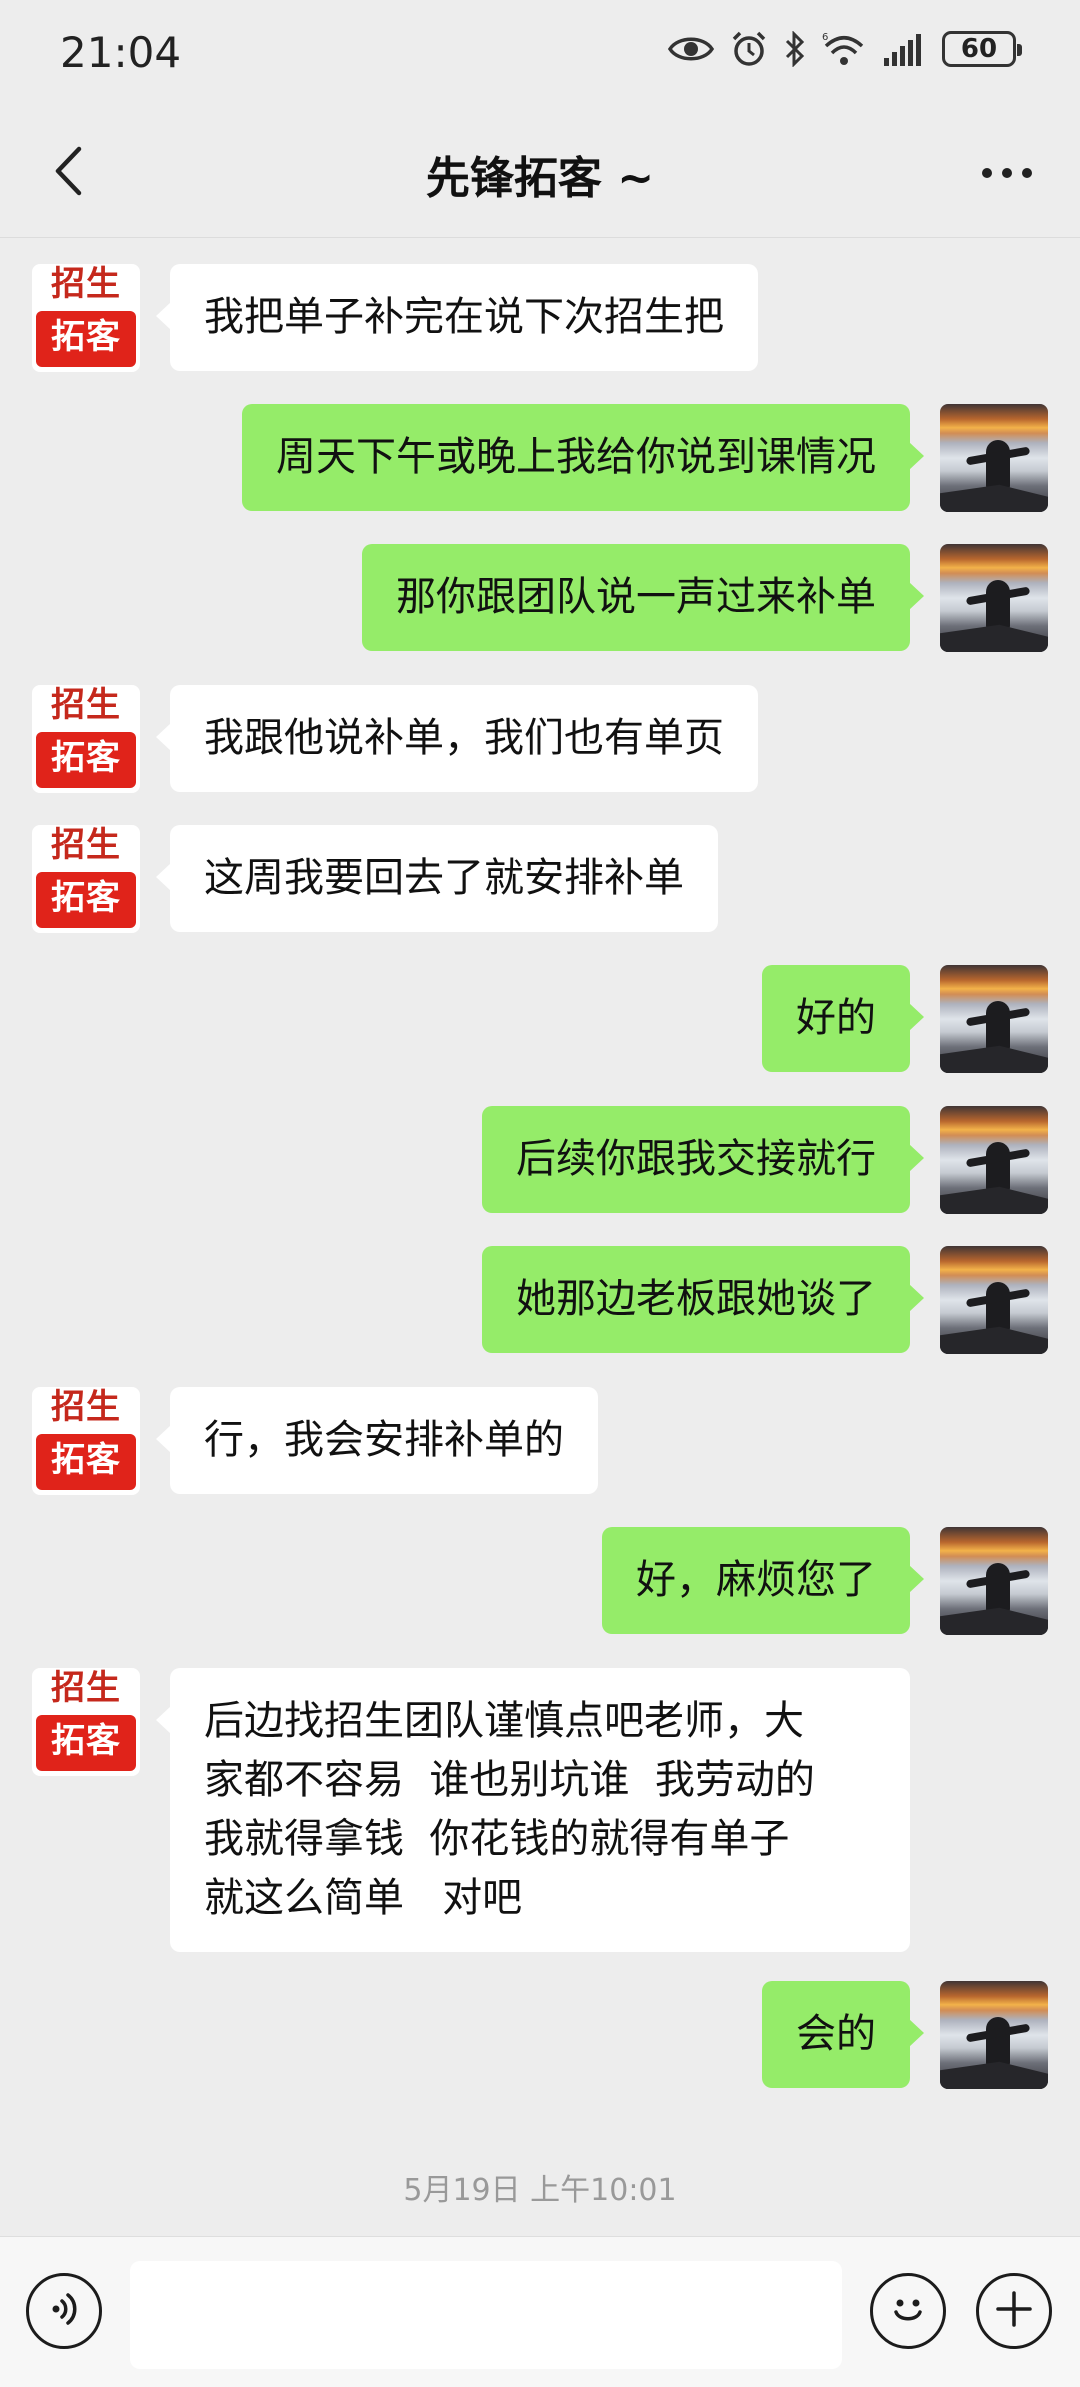  I want to click on battery-icon: 60, so click(982, 49).